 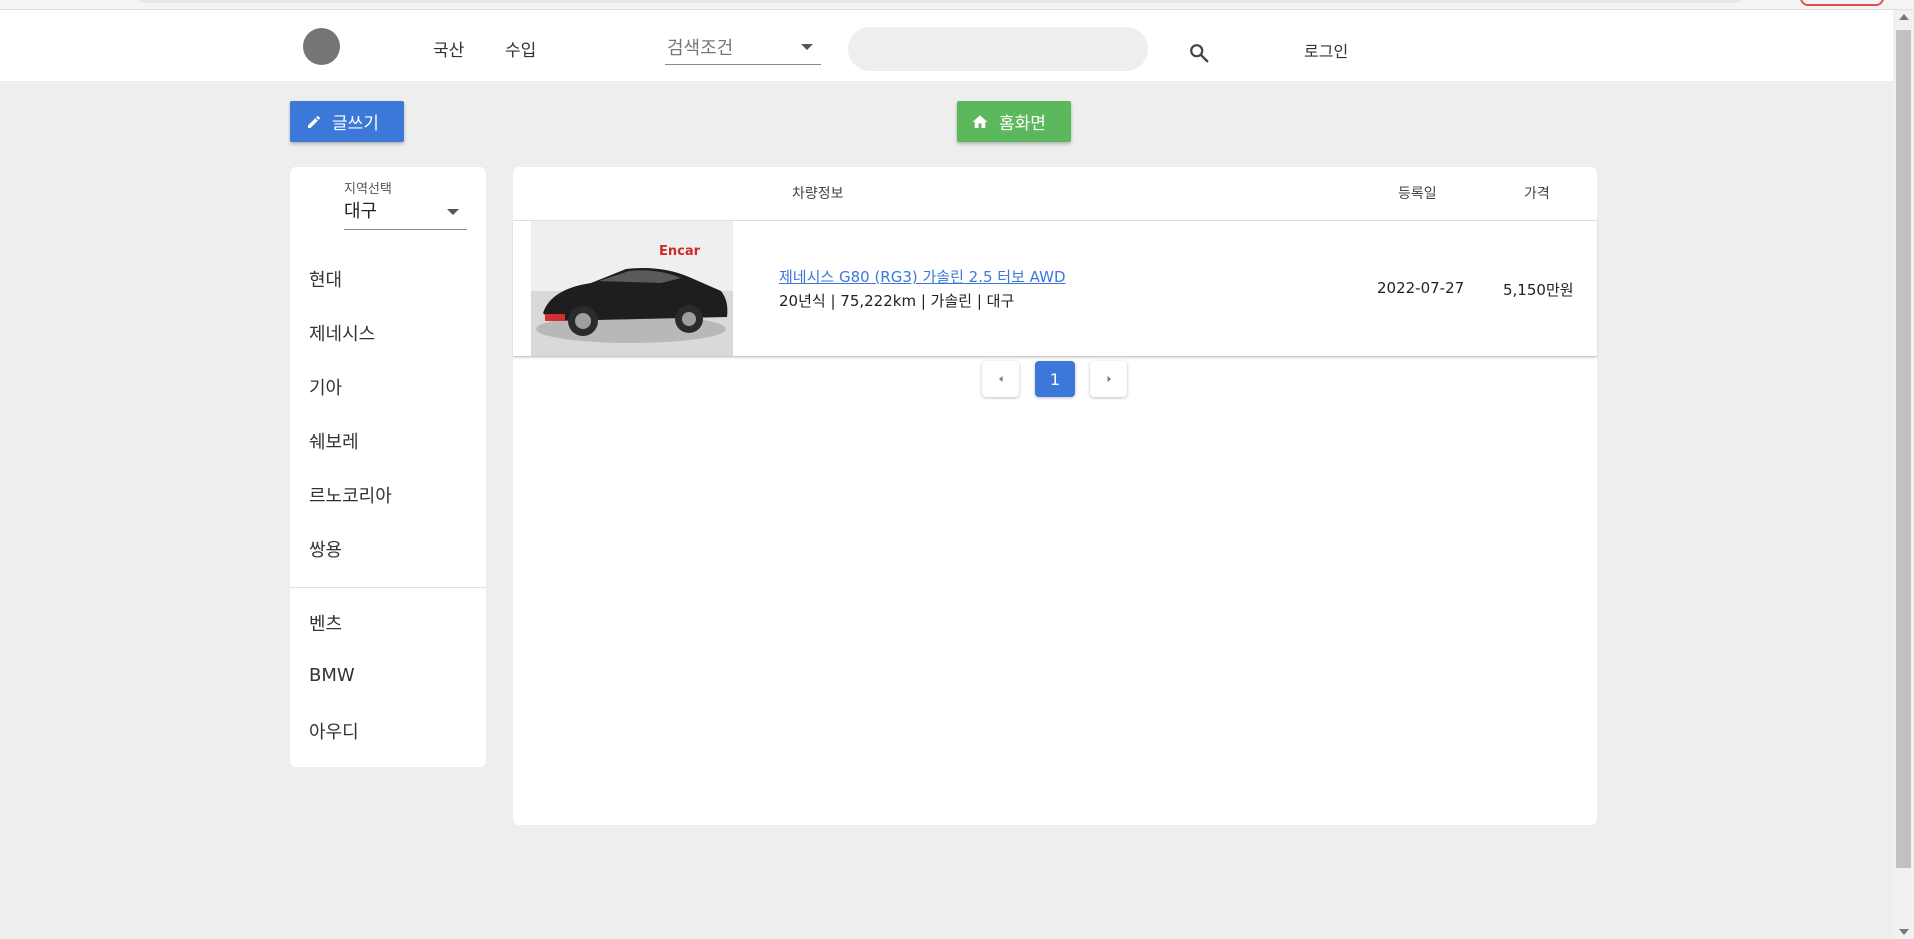 I want to click on scrollbar-thumb, so click(x=1903, y=449).